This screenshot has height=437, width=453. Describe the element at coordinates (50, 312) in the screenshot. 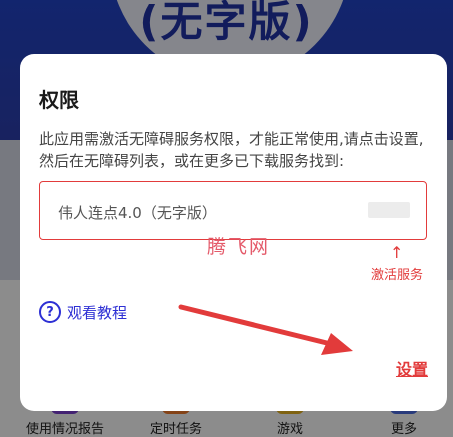

I see `help-circle-icon: ?` at that location.